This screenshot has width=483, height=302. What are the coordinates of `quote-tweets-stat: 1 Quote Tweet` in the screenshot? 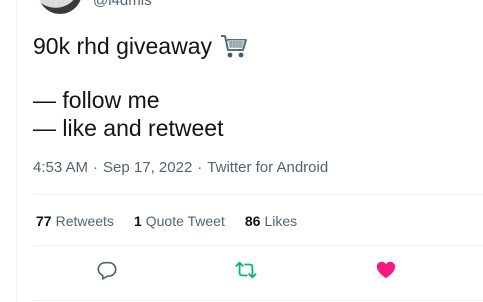 It's located at (179, 221).